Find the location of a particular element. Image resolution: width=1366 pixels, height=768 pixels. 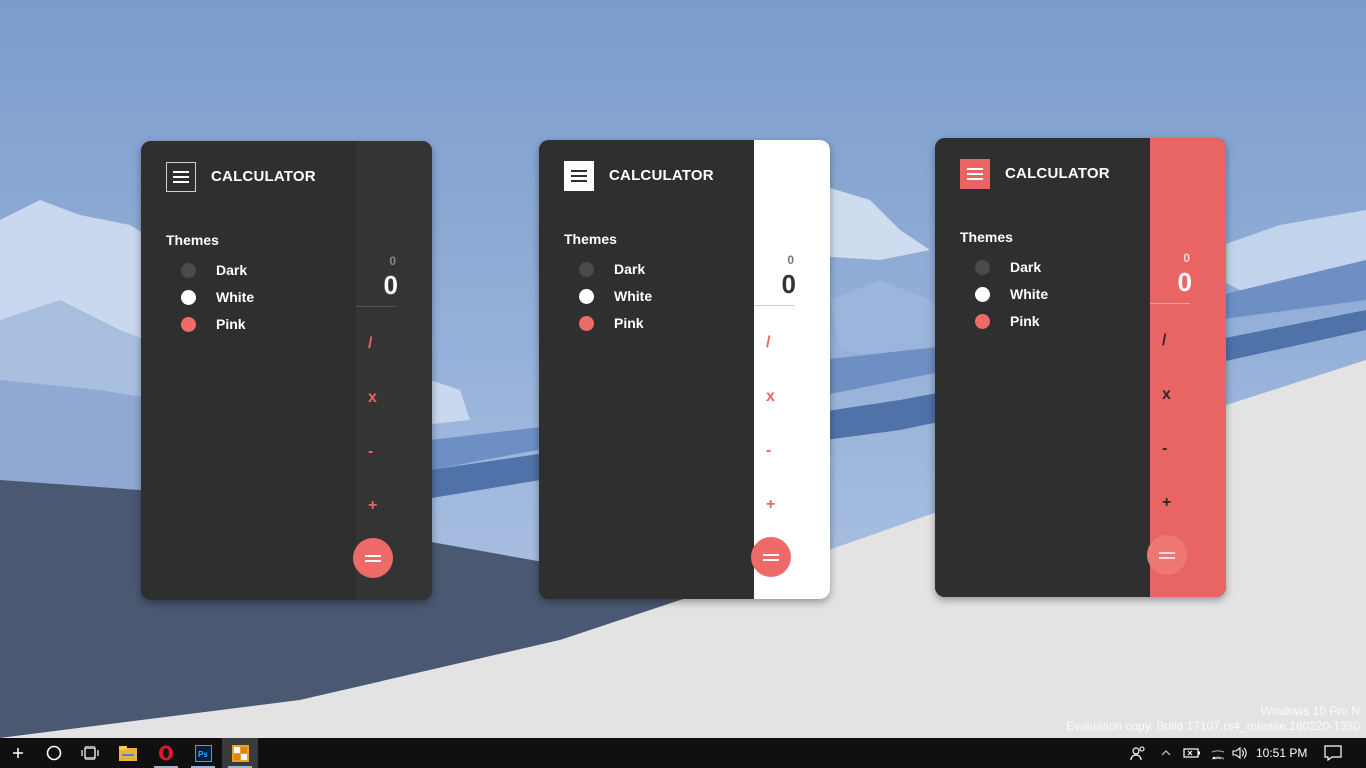

wifi-icon is located at coordinates (1218, 753).